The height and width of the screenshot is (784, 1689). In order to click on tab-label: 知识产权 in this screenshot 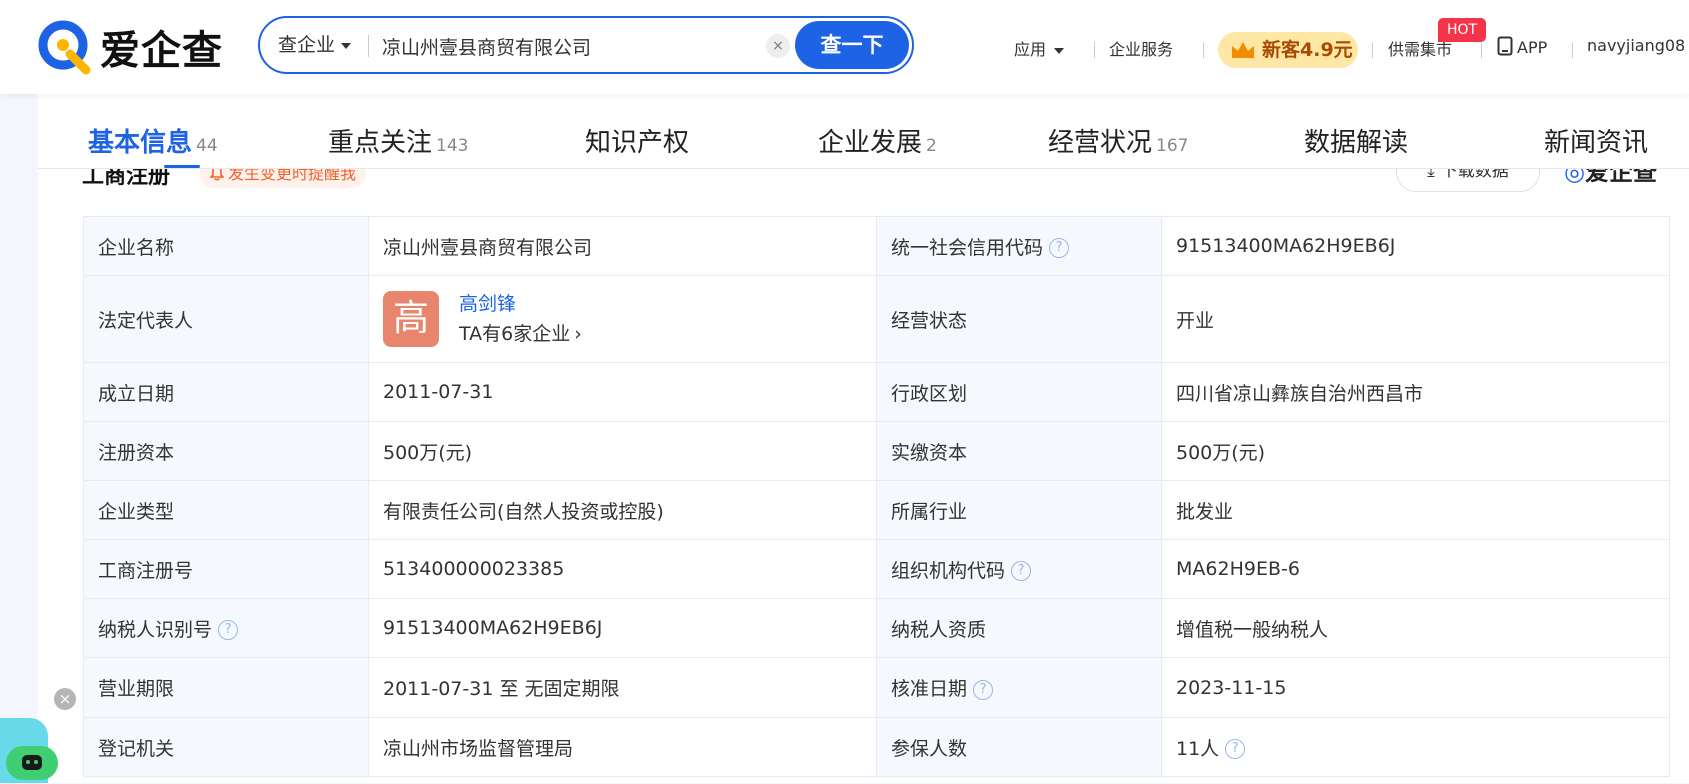, I will do `click(637, 143)`.